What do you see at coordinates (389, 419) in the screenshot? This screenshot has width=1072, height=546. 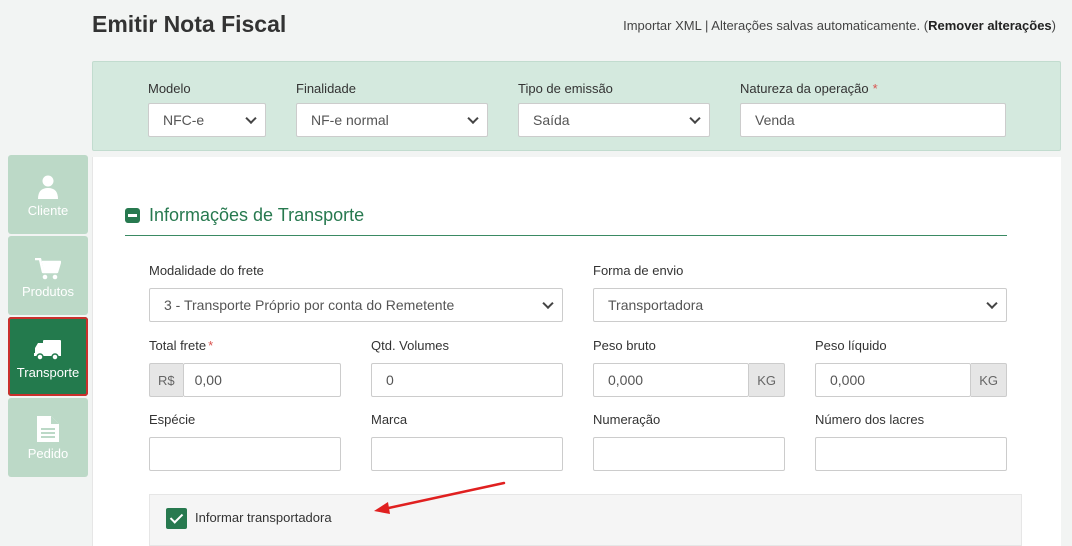 I see `marca-label: Marca` at bounding box center [389, 419].